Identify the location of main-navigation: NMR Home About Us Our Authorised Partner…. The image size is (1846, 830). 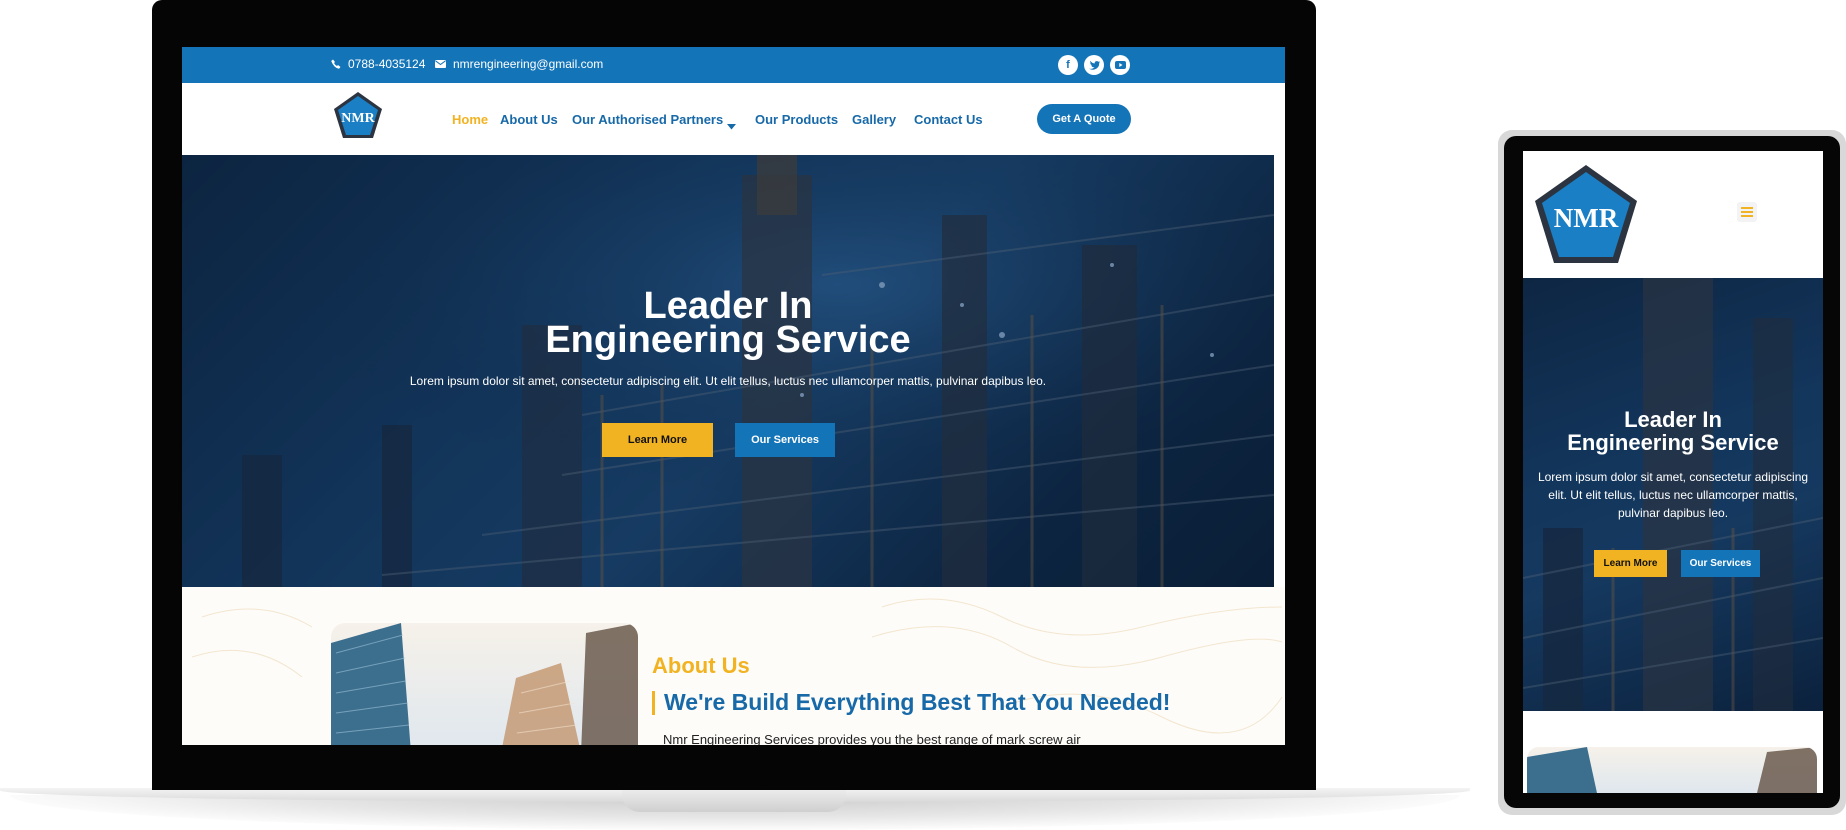
(733, 119).